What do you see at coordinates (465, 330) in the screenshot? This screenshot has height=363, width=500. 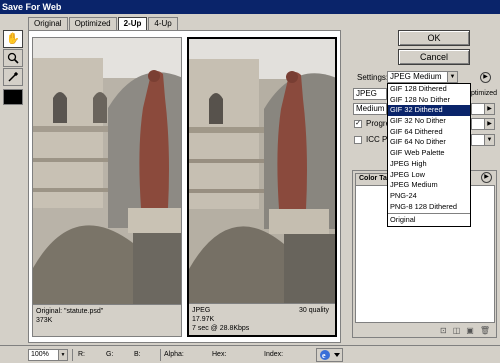 I see `color-table-icons: ⊡ ◫ ▣ 🗑` at bounding box center [465, 330].